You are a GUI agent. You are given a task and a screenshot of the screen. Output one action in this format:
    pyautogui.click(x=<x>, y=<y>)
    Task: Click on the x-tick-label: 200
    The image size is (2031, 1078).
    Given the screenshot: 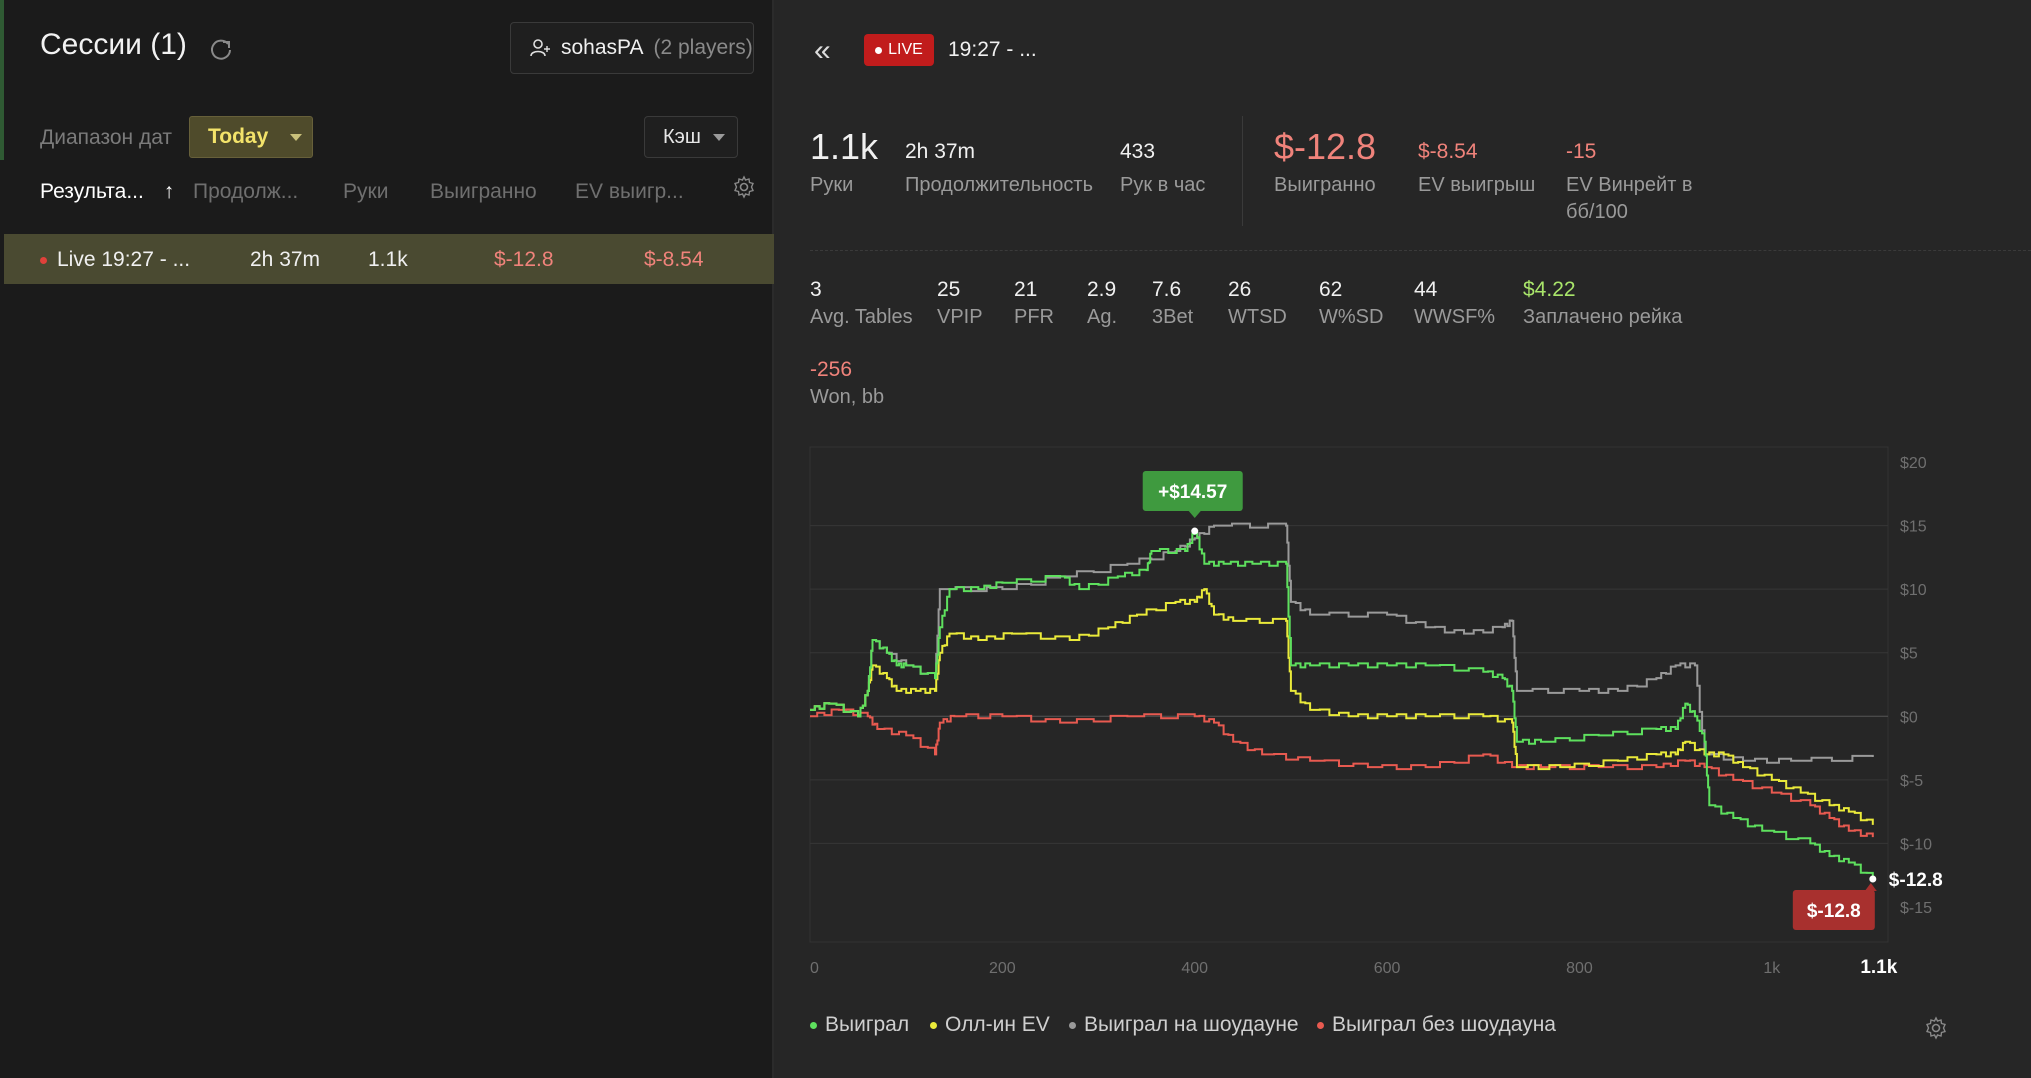 What is the action you would take?
    pyautogui.click(x=1002, y=968)
    